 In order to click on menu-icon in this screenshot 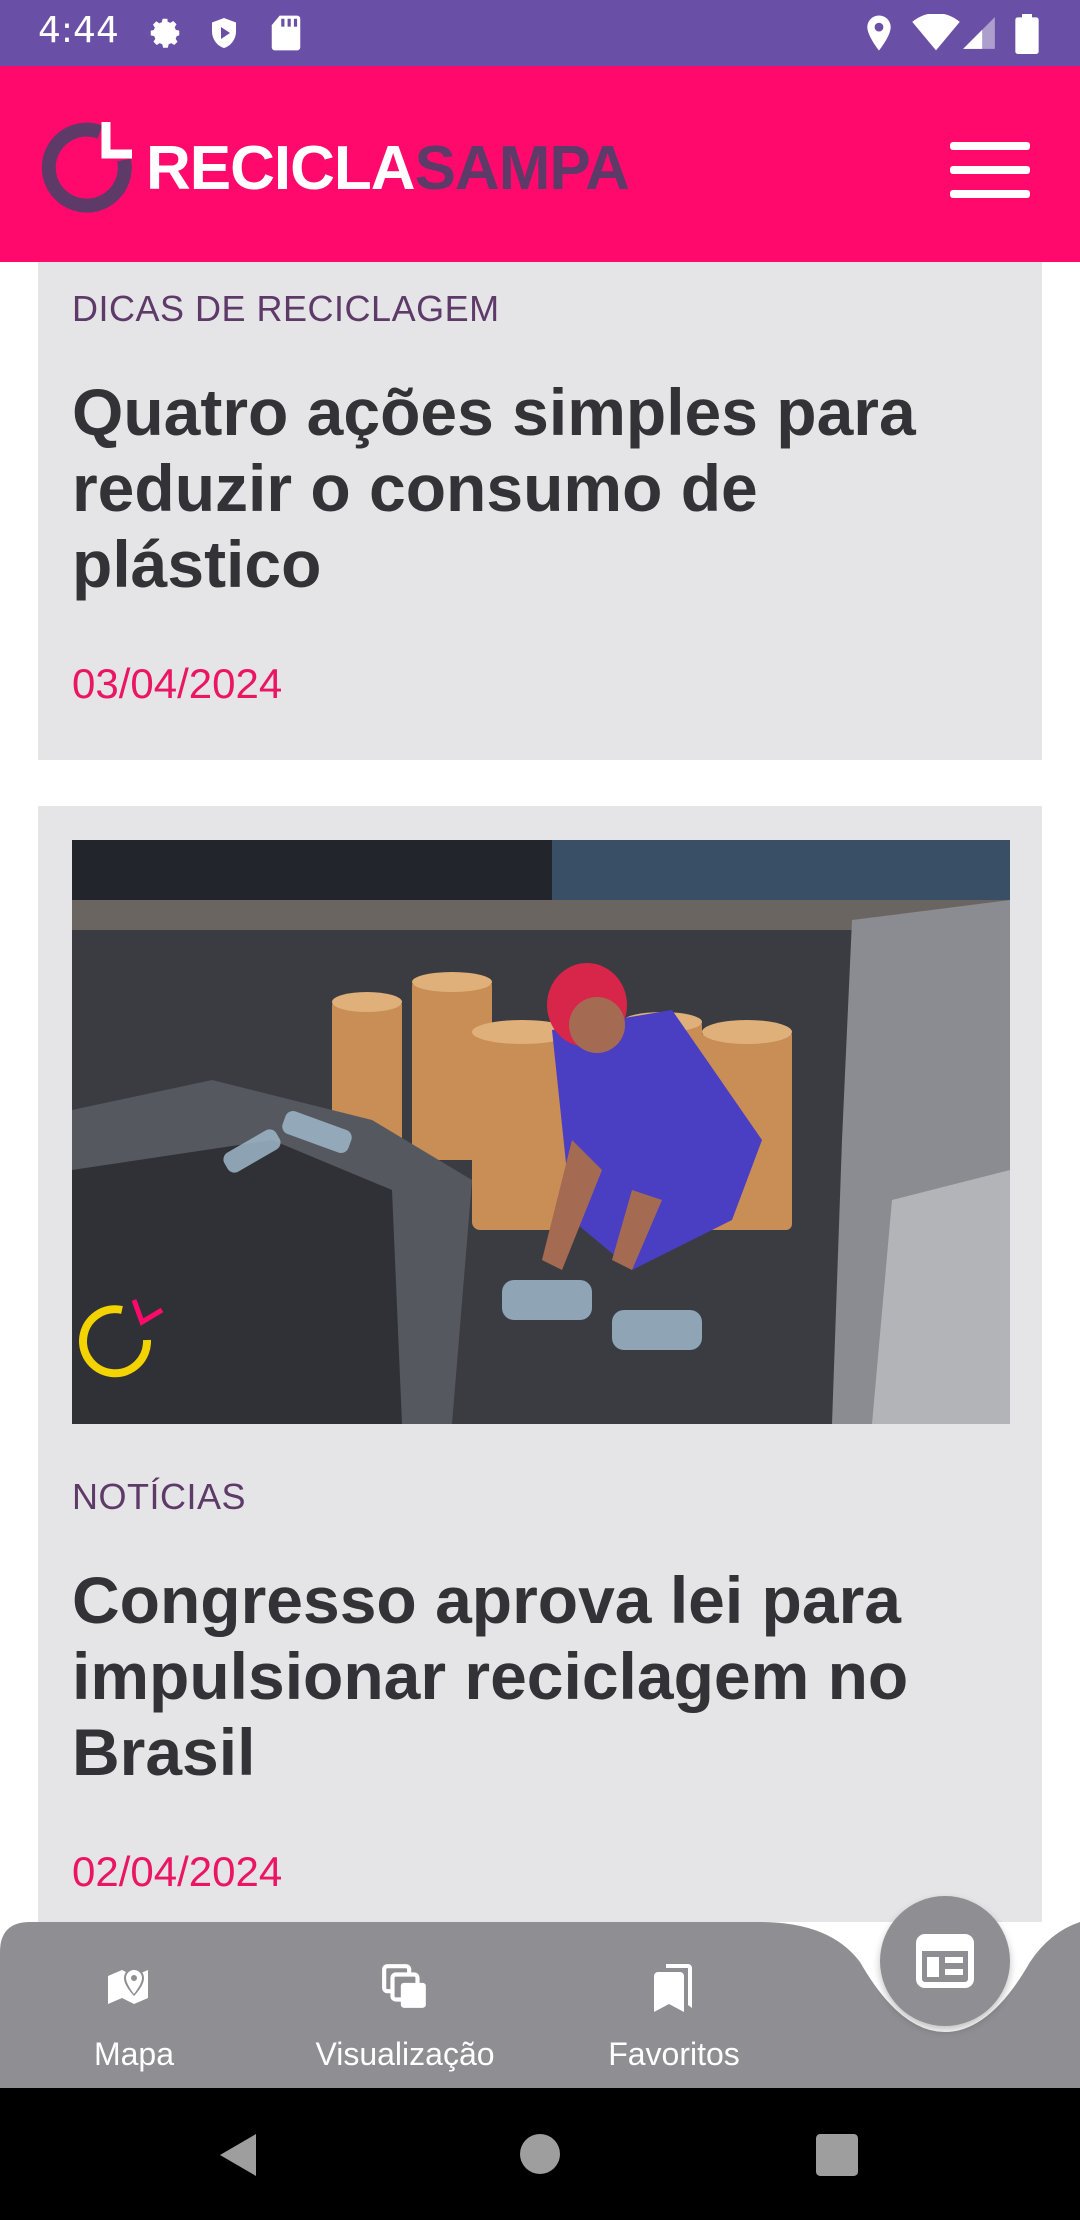, I will do `click(990, 146)`.